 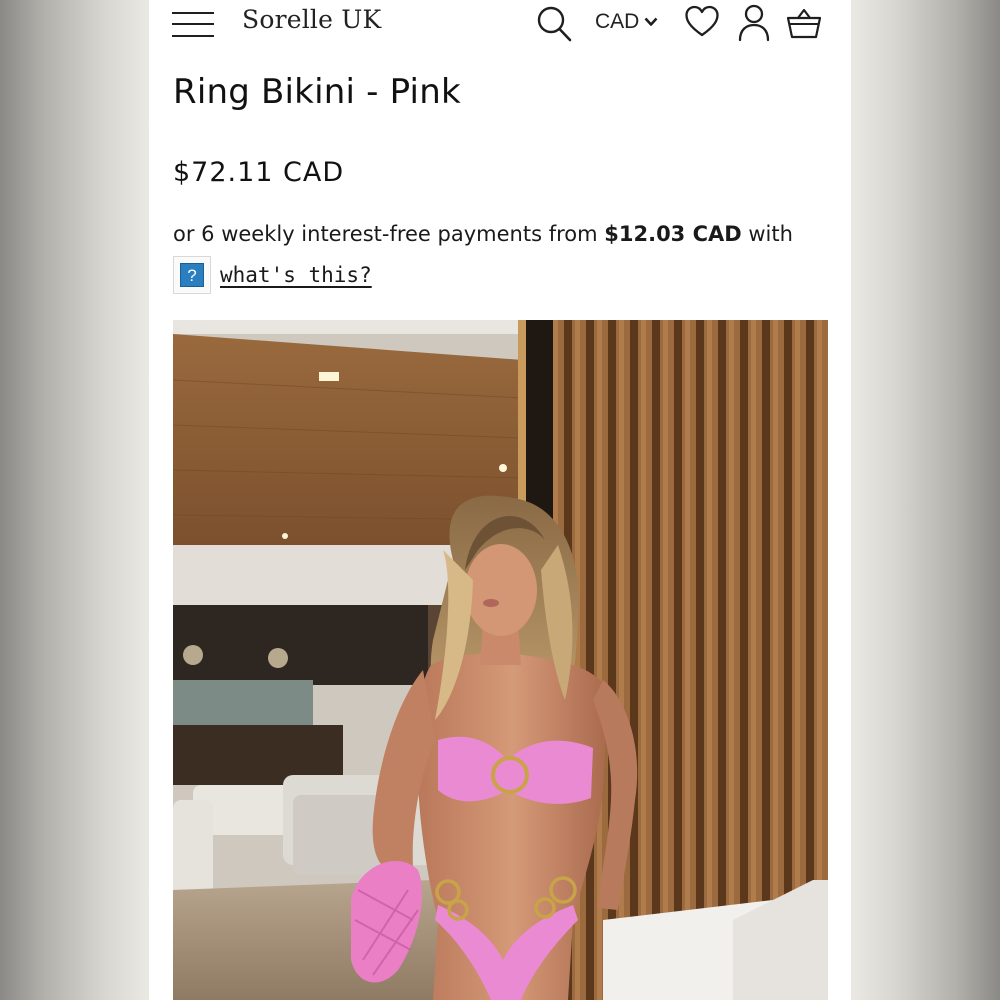 What do you see at coordinates (754, 23) in the screenshot?
I see `user-icon` at bounding box center [754, 23].